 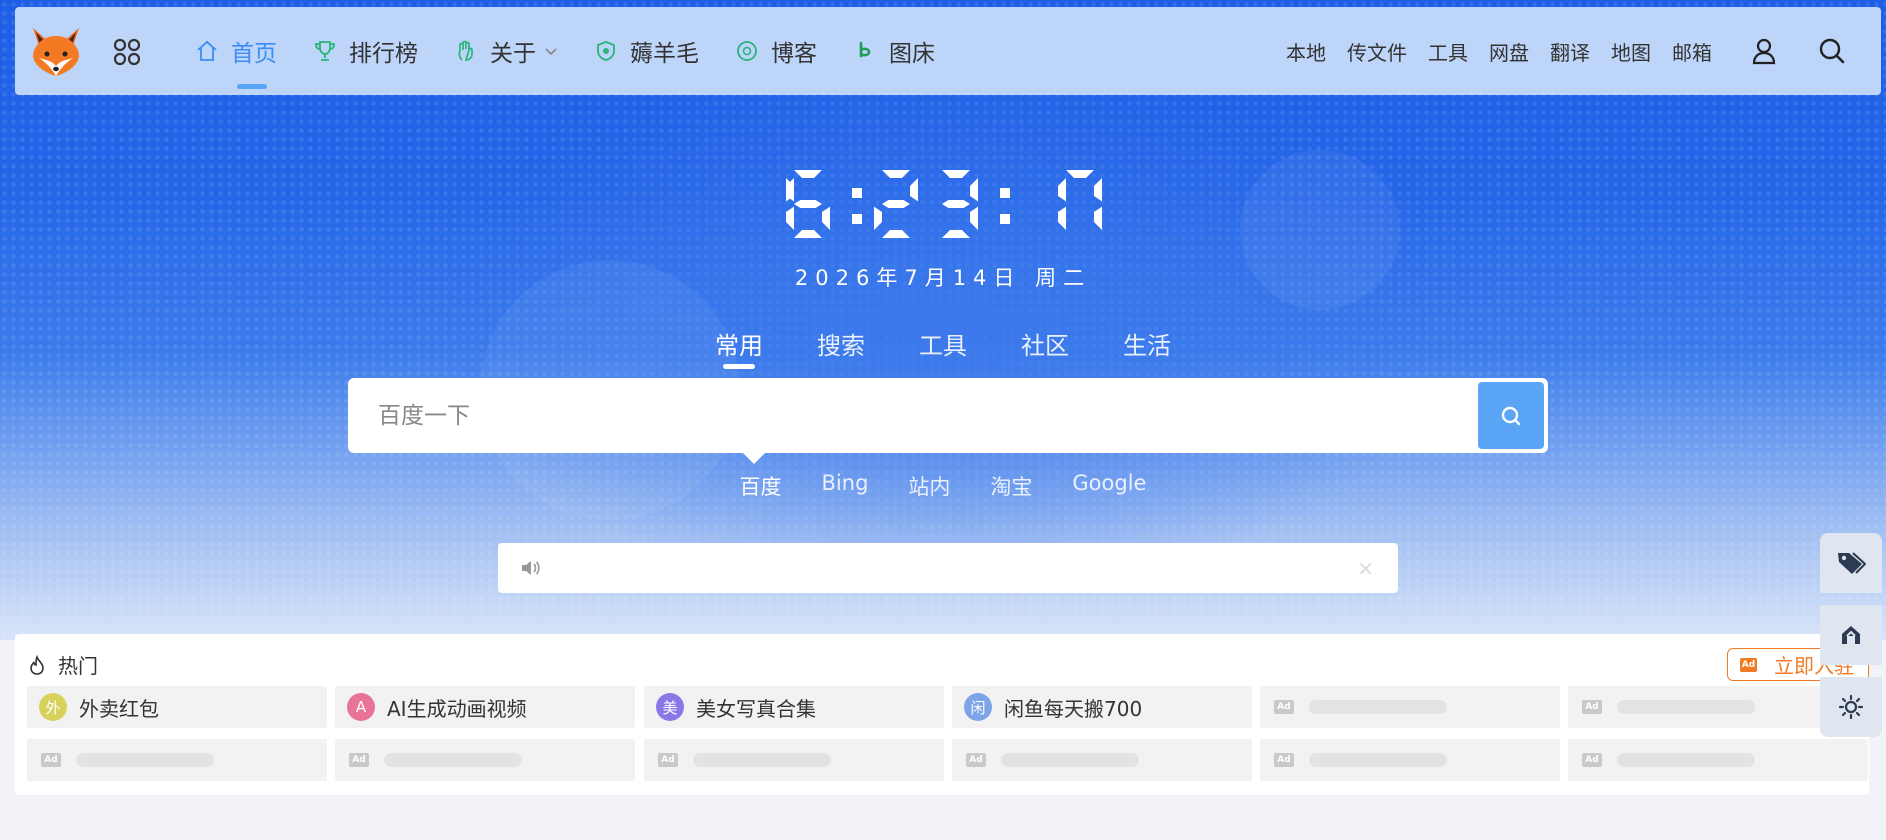 I want to click on nav-home-label: 首页, so click(x=254, y=54).